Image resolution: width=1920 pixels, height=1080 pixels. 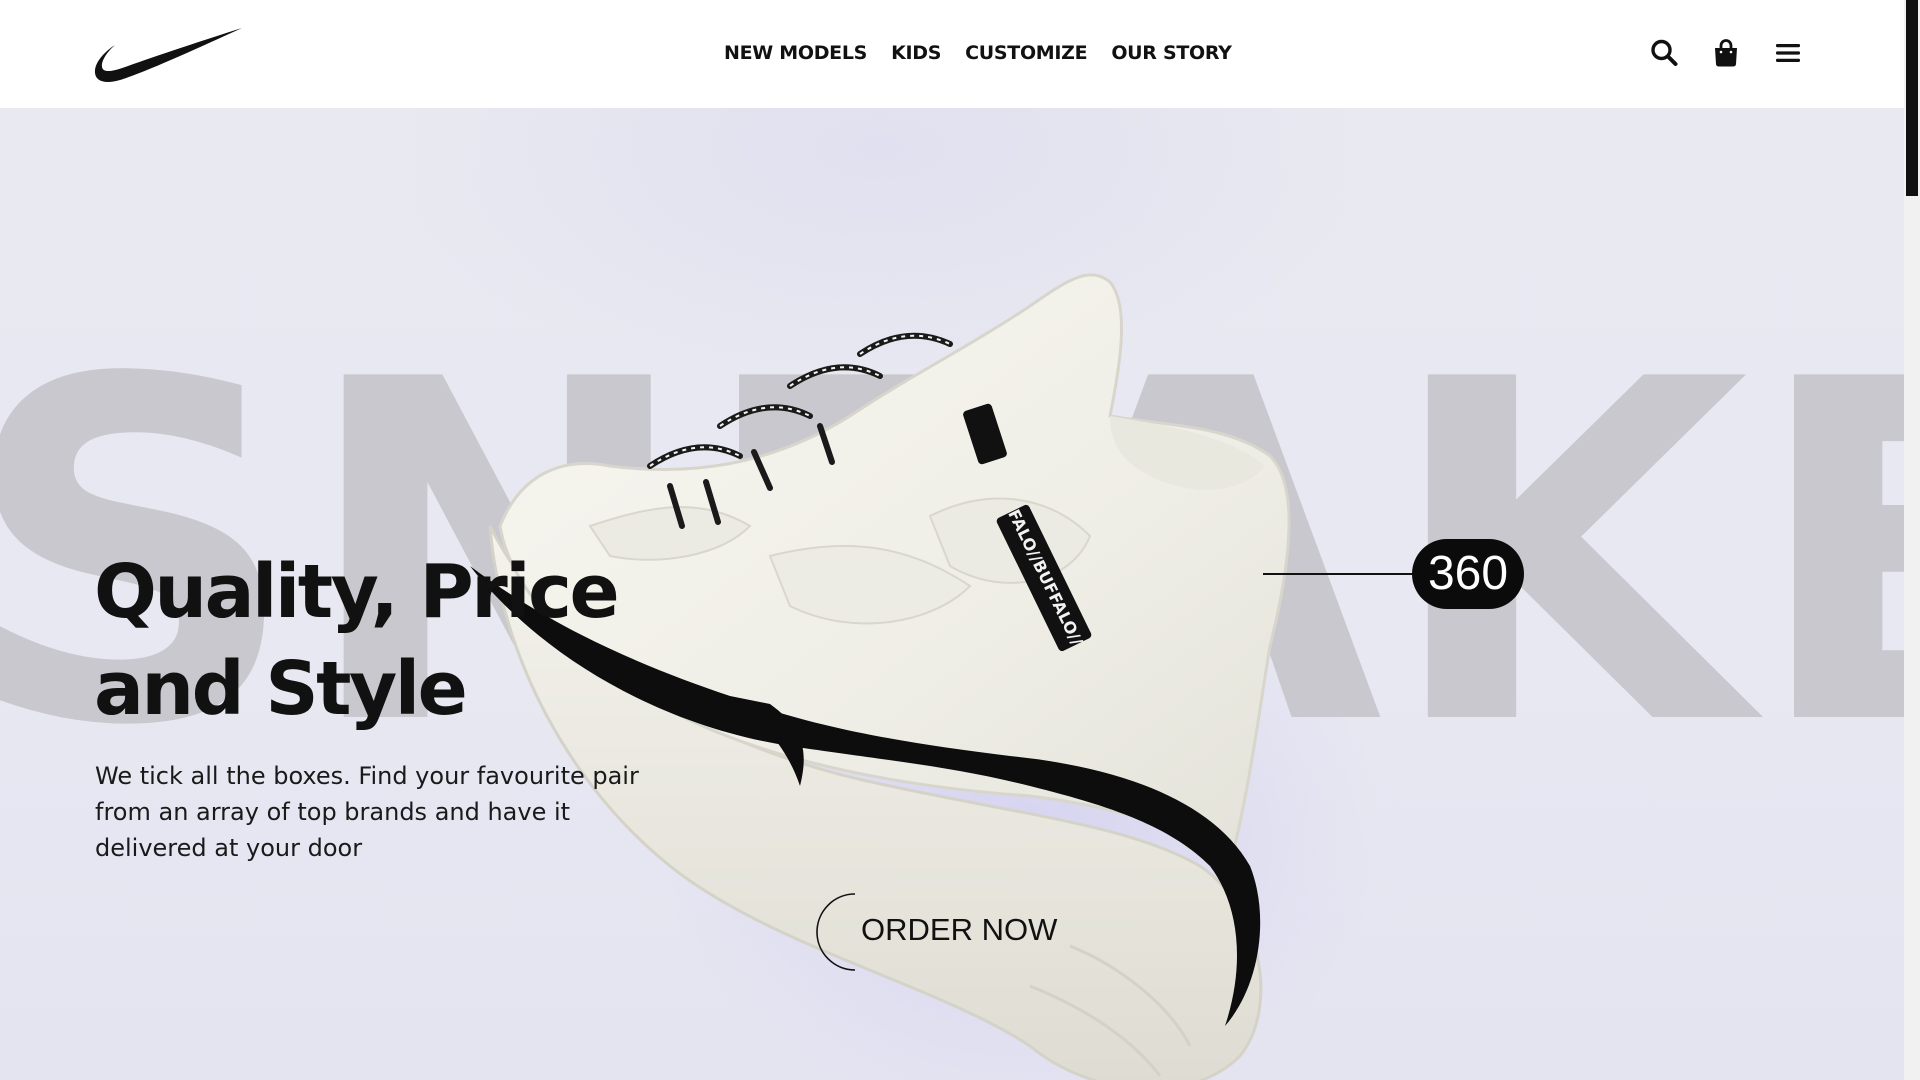 I want to click on main-nav: NEW MODELS KIDS CUSTOMIZE OUR STORY, so click(x=978, y=53).